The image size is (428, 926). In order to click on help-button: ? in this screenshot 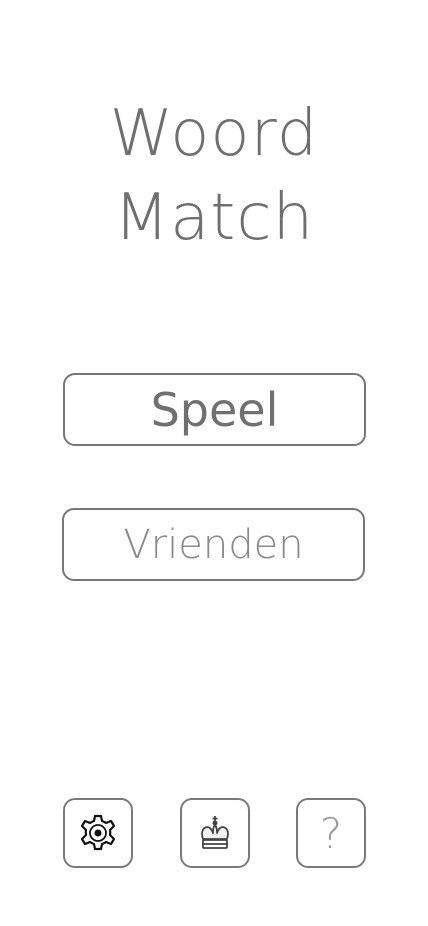, I will do `click(331, 833)`.